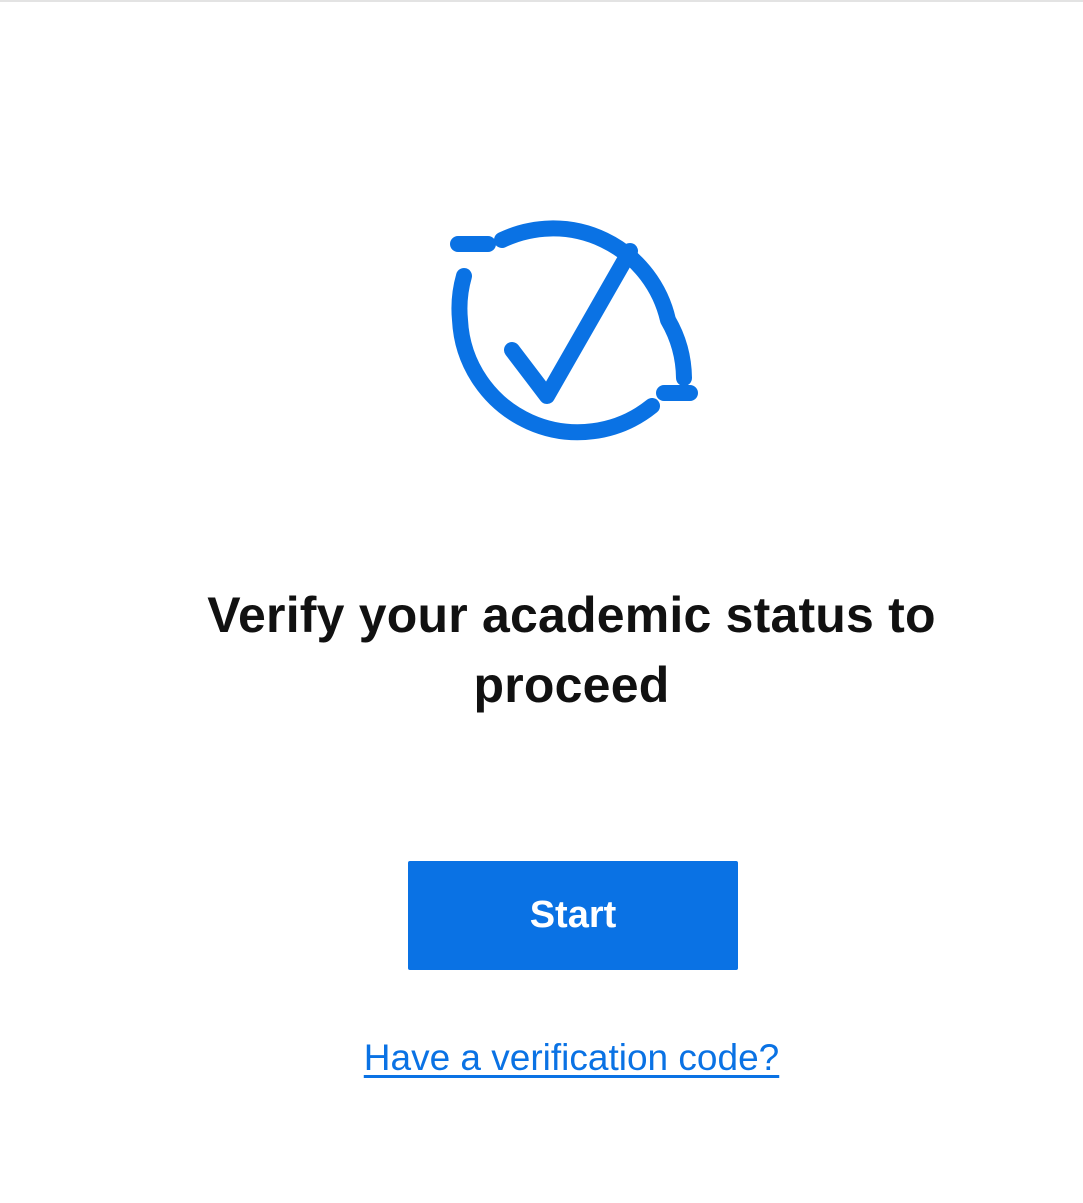 Image resolution: width=1083 pixels, height=1203 pixels. What do you see at coordinates (571, 1058) in the screenshot?
I see `verification-code-link: Have a verification code?` at bounding box center [571, 1058].